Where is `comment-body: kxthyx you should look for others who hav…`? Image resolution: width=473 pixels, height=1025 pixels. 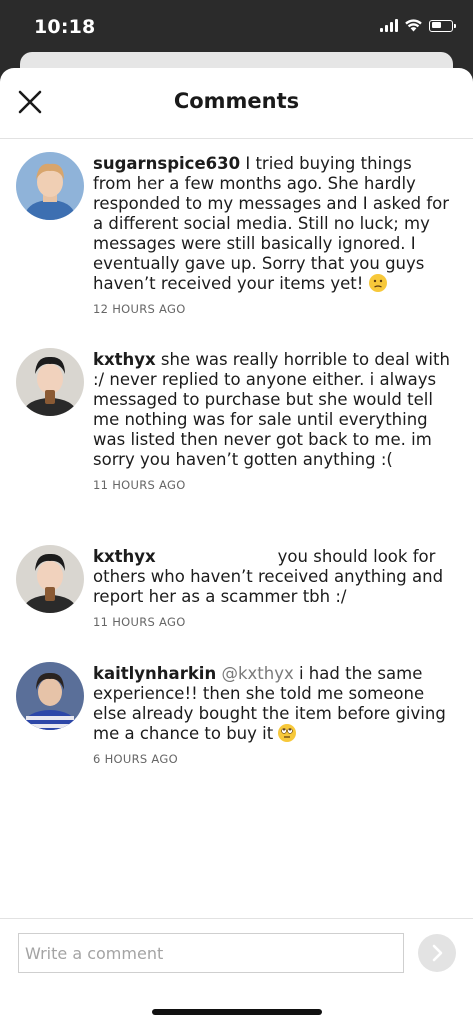
comment-body: kxthyx you should look for others who hav… is located at coordinates (273, 589).